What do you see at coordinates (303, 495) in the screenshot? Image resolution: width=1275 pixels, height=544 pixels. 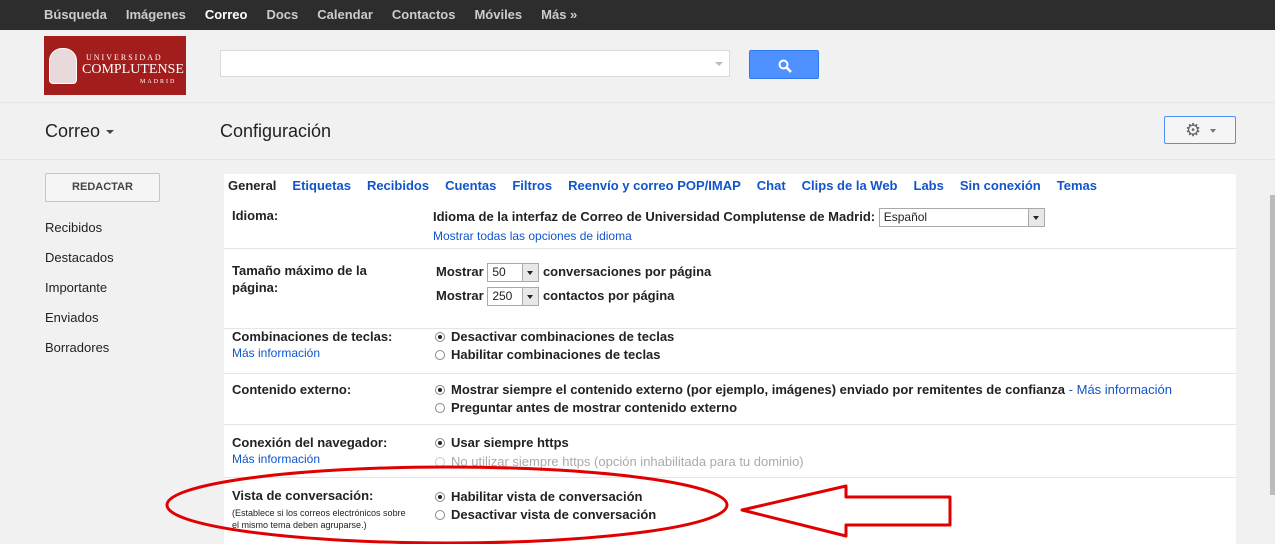 I see `conversation-view-label: Vista de conversación:` at bounding box center [303, 495].